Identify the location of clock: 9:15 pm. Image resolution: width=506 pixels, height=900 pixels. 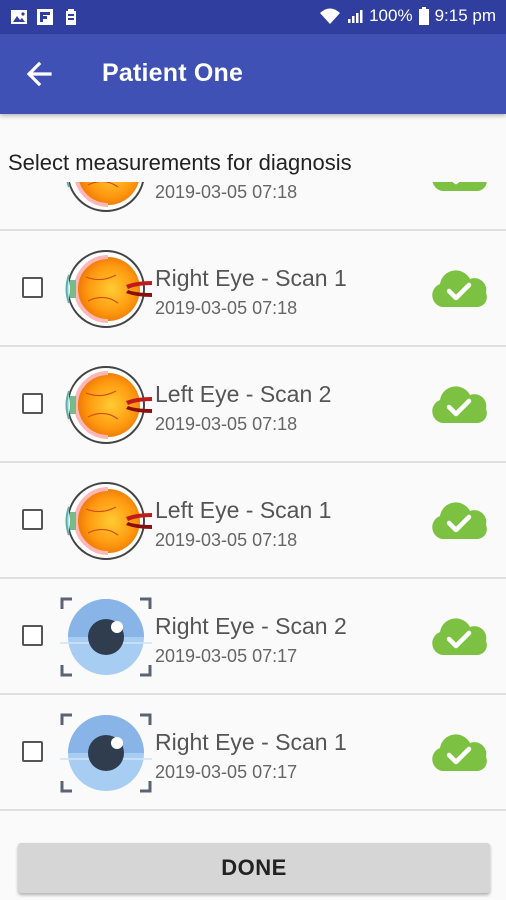
(465, 15).